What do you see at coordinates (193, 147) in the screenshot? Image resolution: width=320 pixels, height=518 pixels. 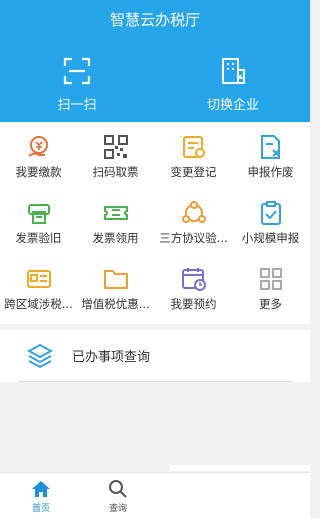 I see `change-register-icon` at bounding box center [193, 147].